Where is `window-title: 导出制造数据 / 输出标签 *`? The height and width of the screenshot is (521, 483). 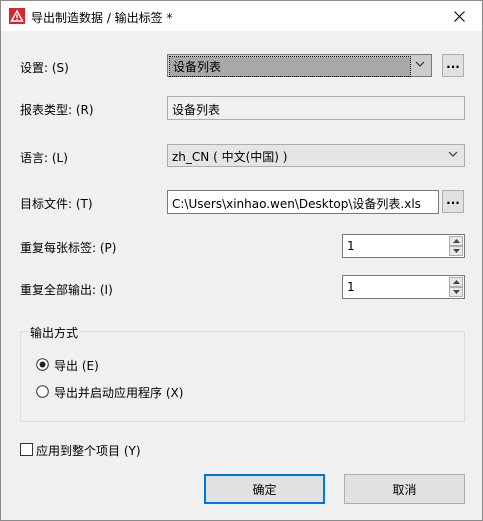 window-title: 导出制造数据 / 输出标签 * is located at coordinates (102, 18).